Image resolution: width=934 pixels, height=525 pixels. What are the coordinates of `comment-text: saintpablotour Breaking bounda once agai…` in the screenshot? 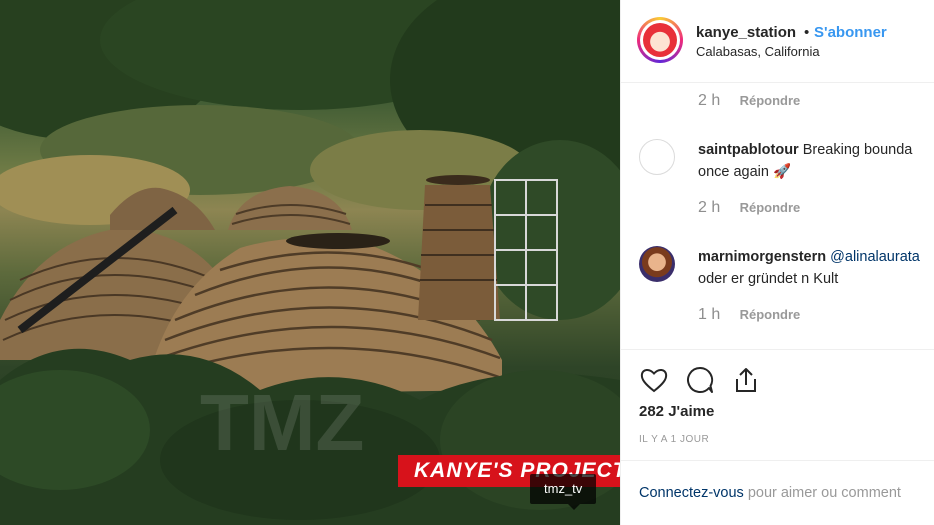 It's located at (816, 161).